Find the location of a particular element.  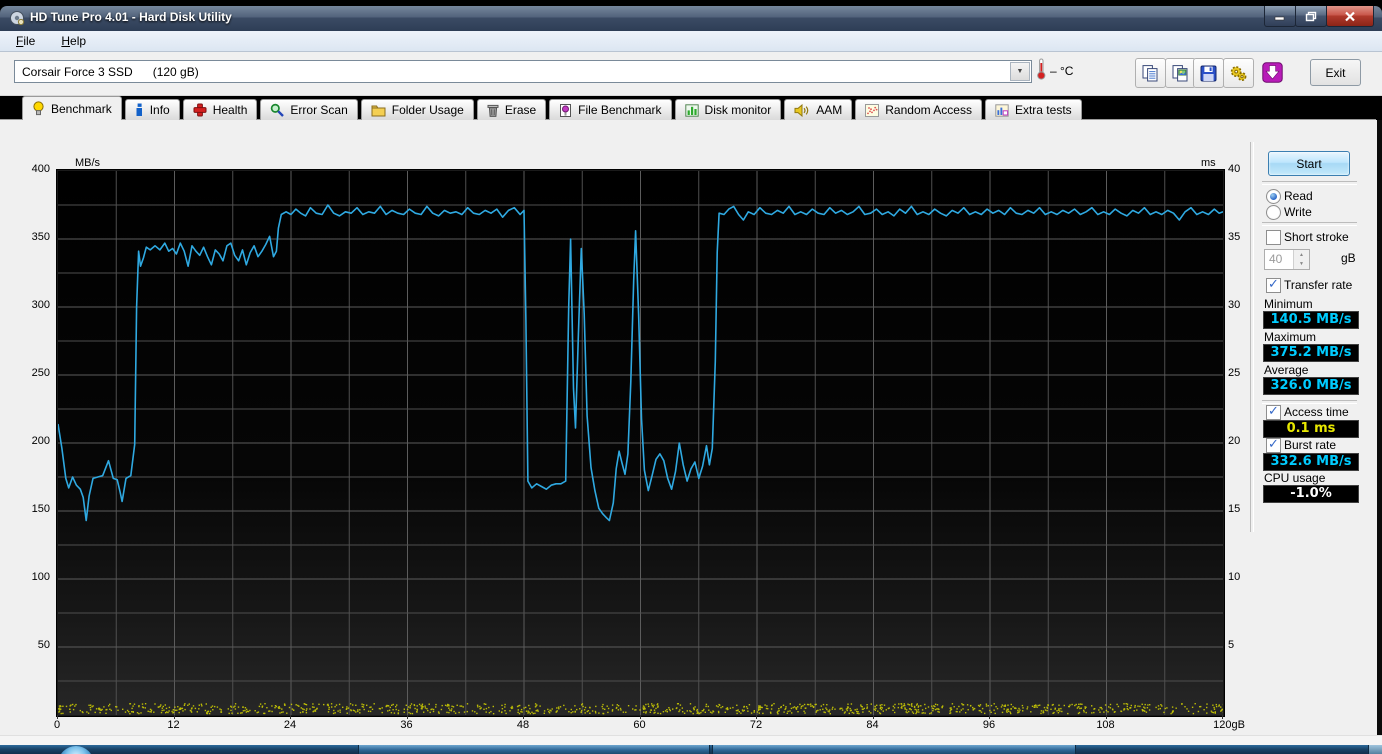

tab-health: Health is located at coordinates (220, 109).